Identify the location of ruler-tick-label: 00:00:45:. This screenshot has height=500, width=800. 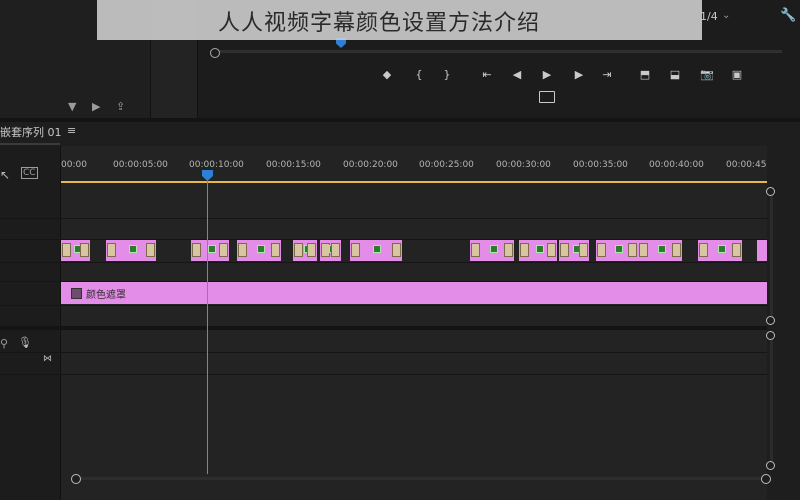
(748, 165).